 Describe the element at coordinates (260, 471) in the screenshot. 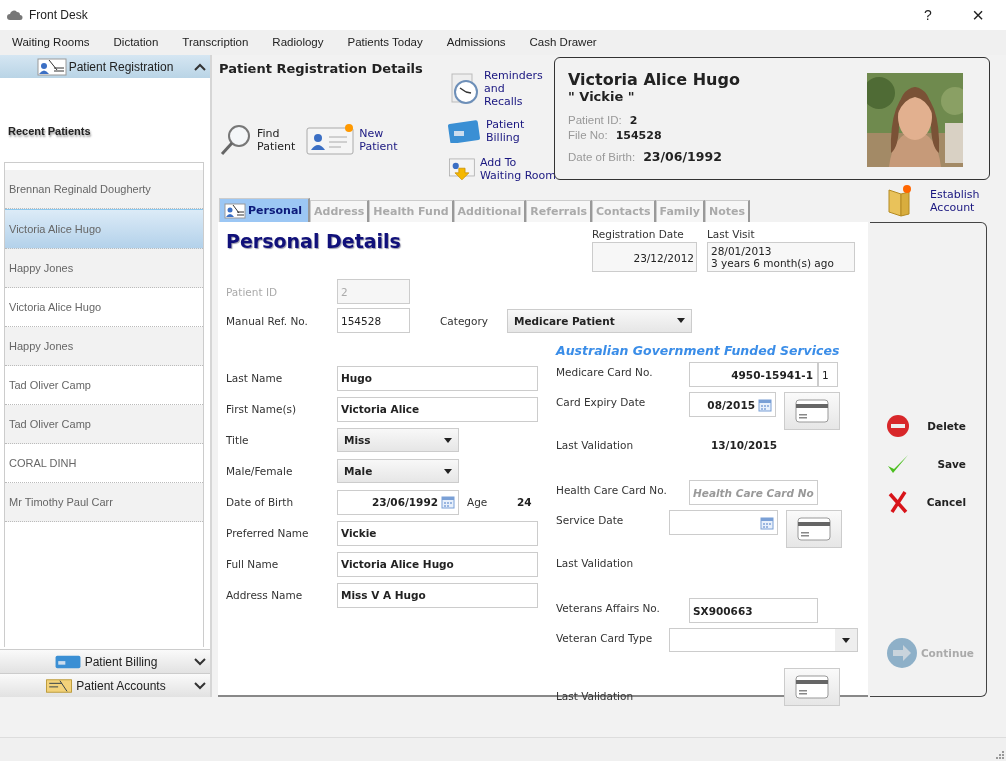

I see `field-label: Male/Female` at that location.